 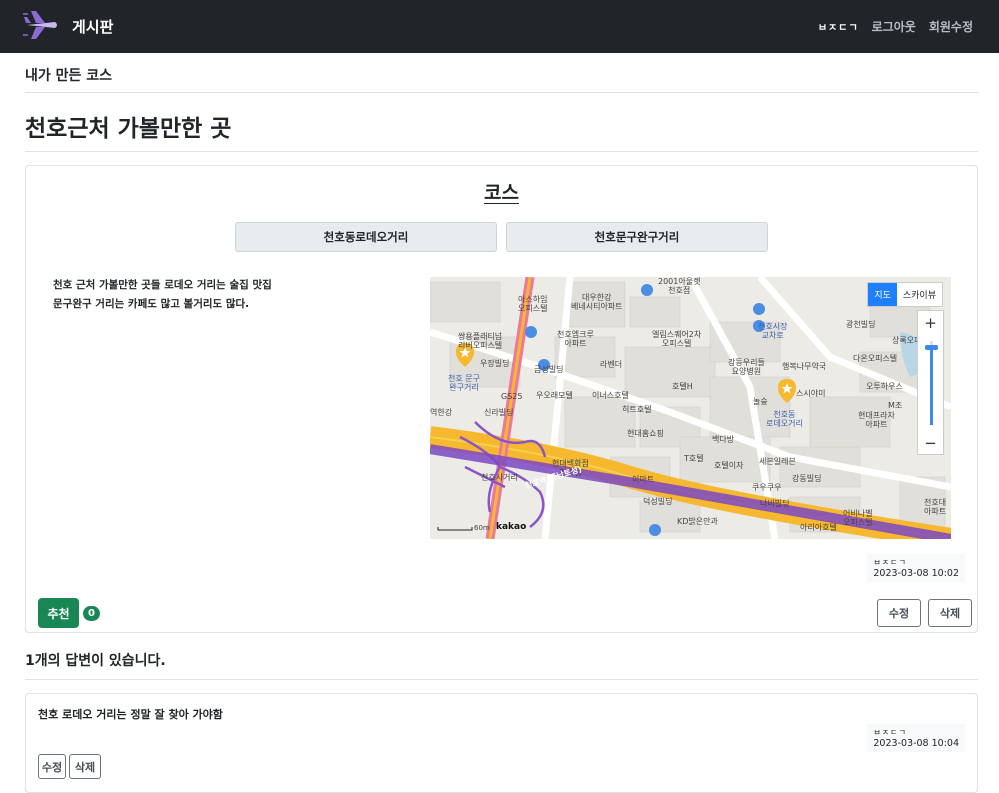 What do you see at coordinates (501, 122) in the screenshot?
I see `post-title: 천호근처 가볼만한 곳` at bounding box center [501, 122].